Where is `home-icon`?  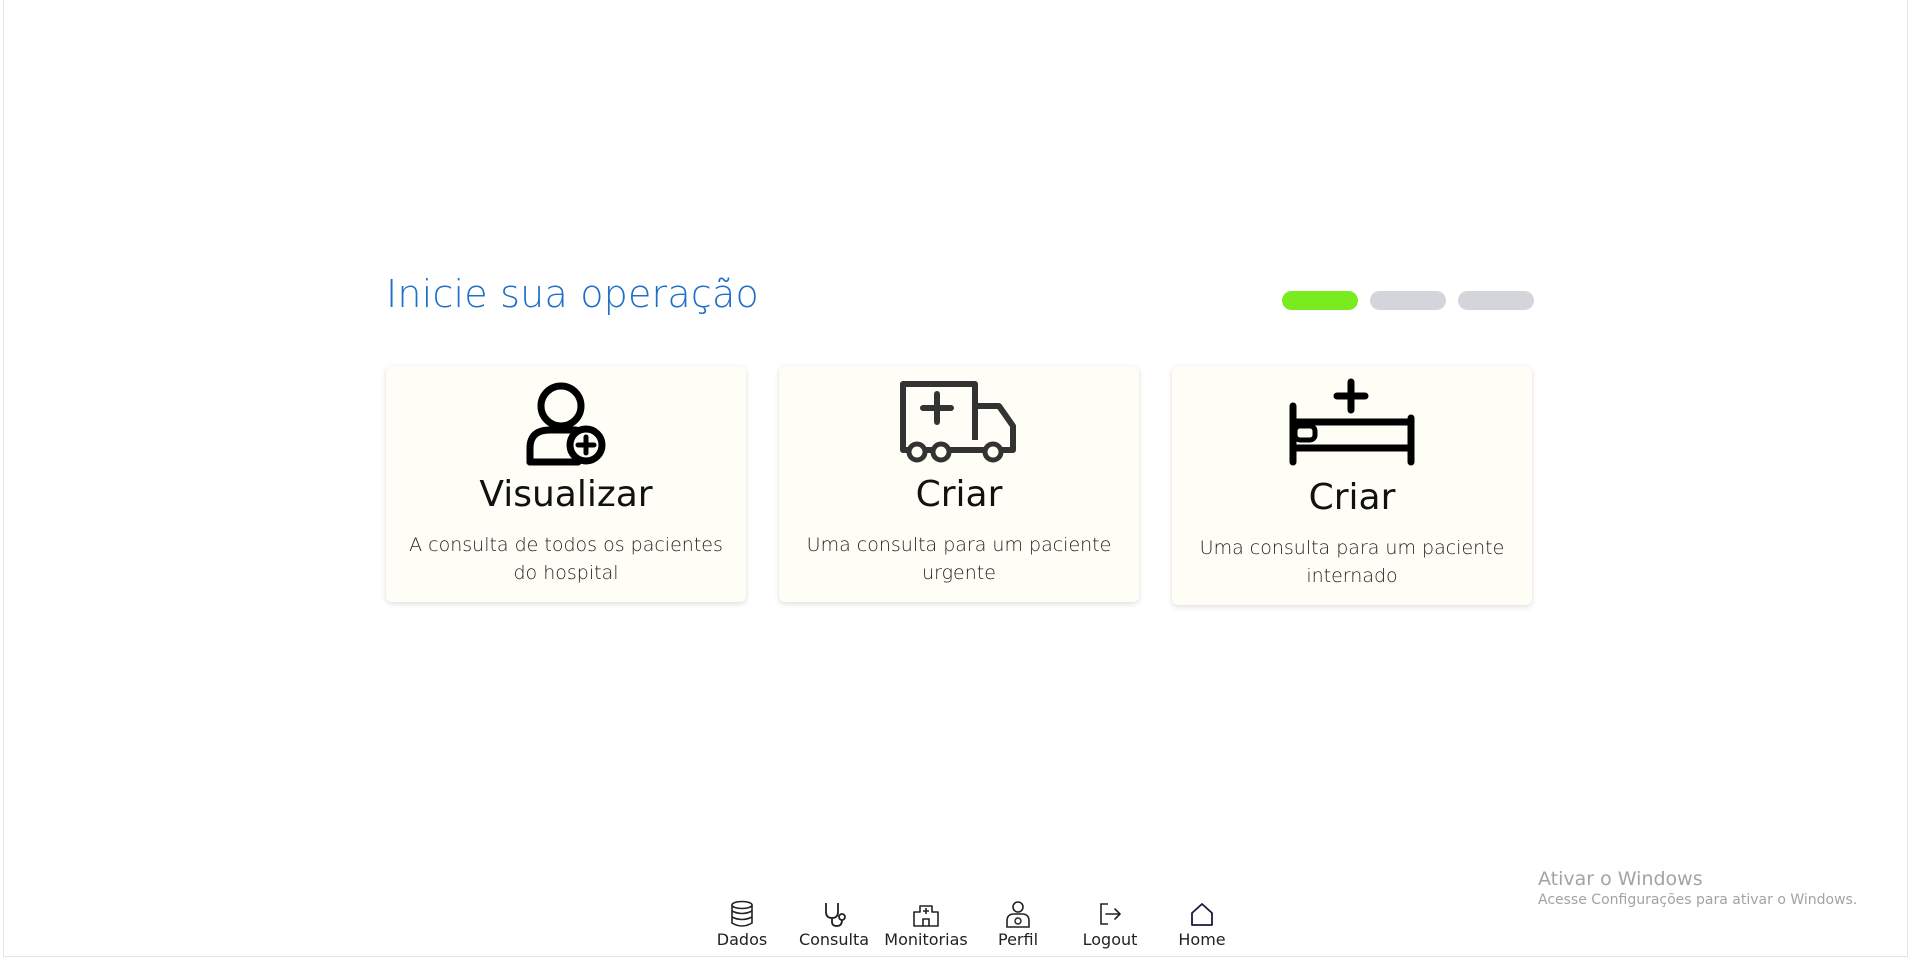
home-icon is located at coordinates (1202, 914).